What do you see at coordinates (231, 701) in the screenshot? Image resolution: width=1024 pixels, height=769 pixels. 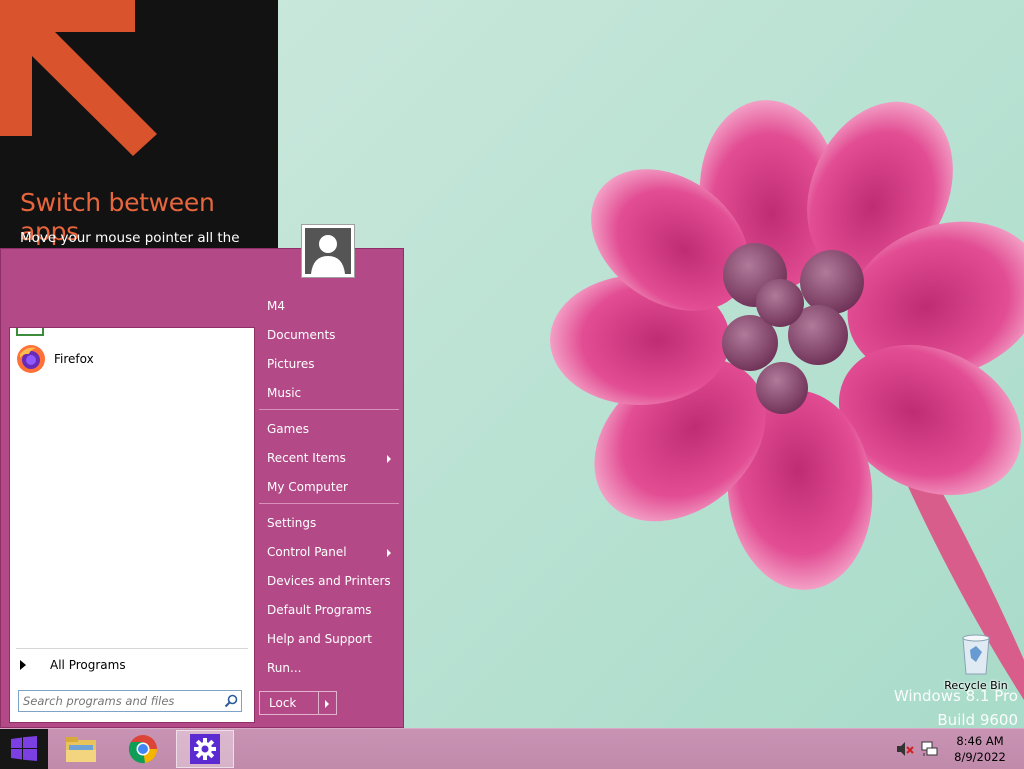 I see `search-icon` at bounding box center [231, 701].